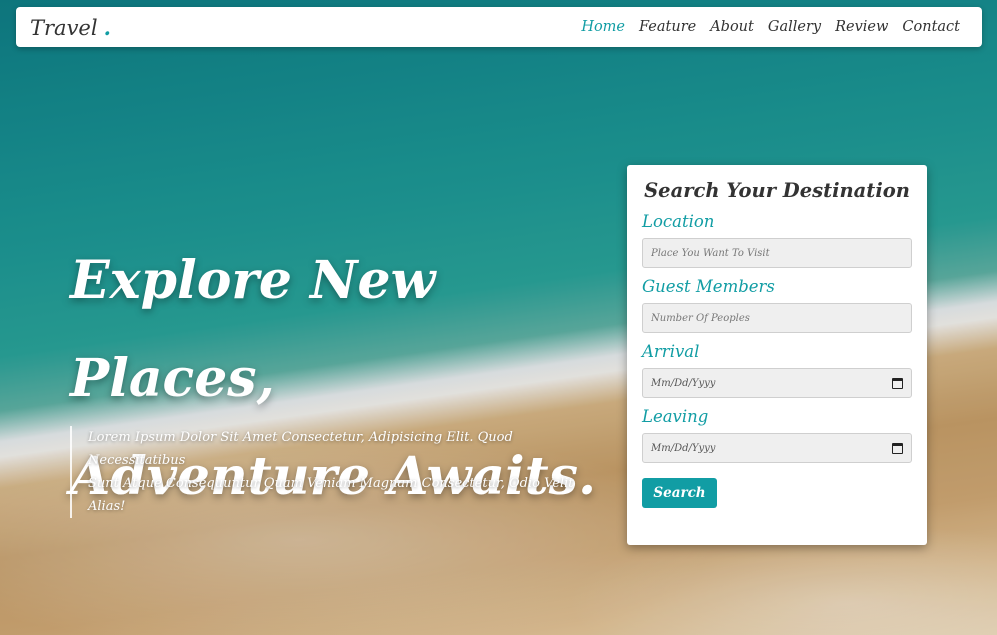 The width and height of the screenshot is (997, 635). What do you see at coordinates (777, 318) in the screenshot?
I see `guest-members-input` at bounding box center [777, 318].